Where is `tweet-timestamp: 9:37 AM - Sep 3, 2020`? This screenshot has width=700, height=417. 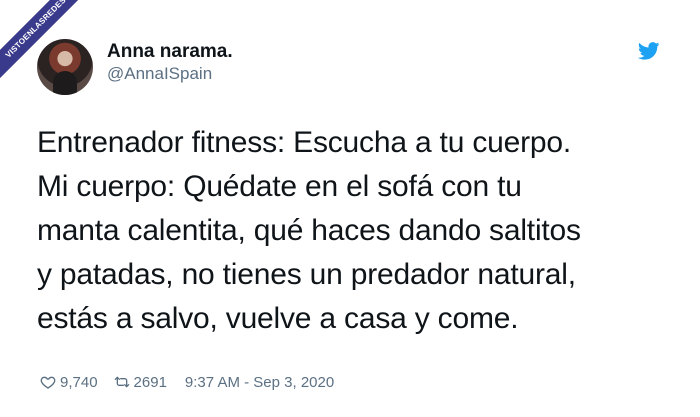
tweet-timestamp: 9:37 AM - Sep 3, 2020 is located at coordinates (259, 382).